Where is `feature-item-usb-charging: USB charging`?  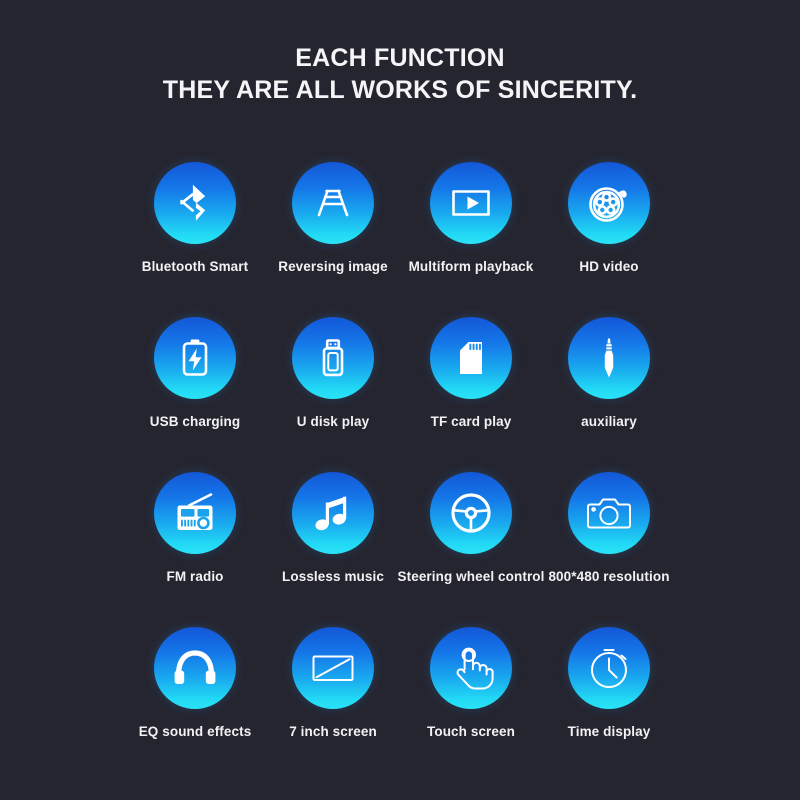 feature-item-usb-charging: USB charging is located at coordinates (195, 394).